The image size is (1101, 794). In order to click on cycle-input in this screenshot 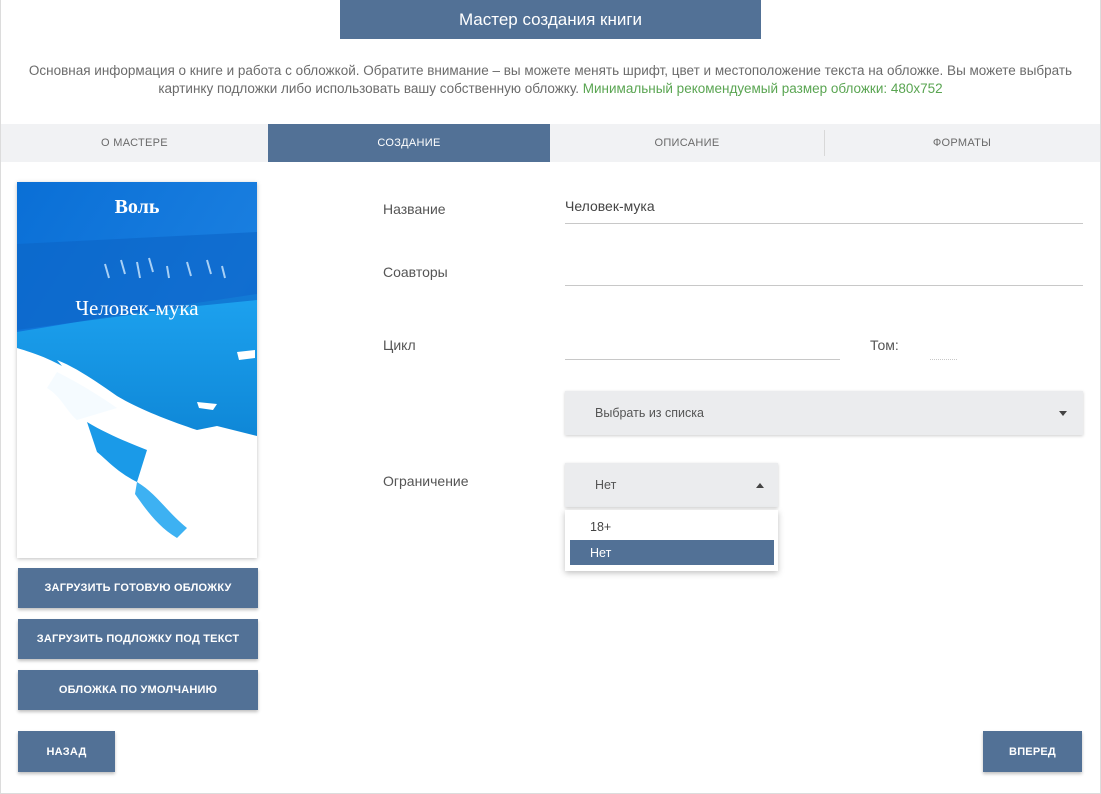, I will do `click(702, 347)`.